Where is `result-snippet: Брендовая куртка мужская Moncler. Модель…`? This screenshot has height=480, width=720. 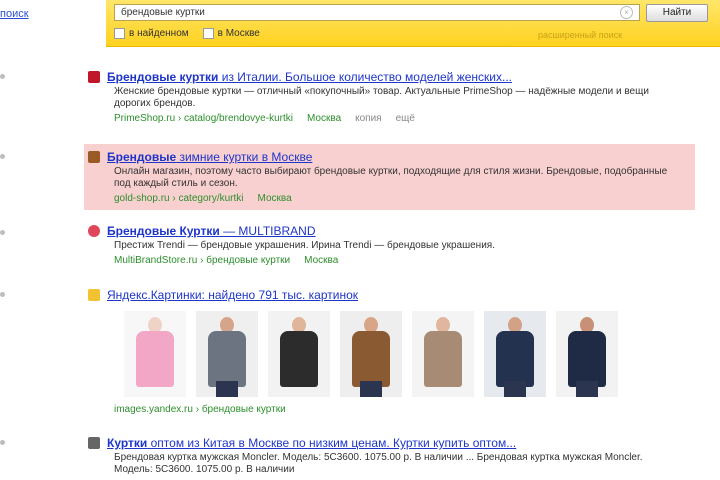
result-snippet: Брендовая куртка мужская Moncler. Модель… is located at coordinates (378, 463).